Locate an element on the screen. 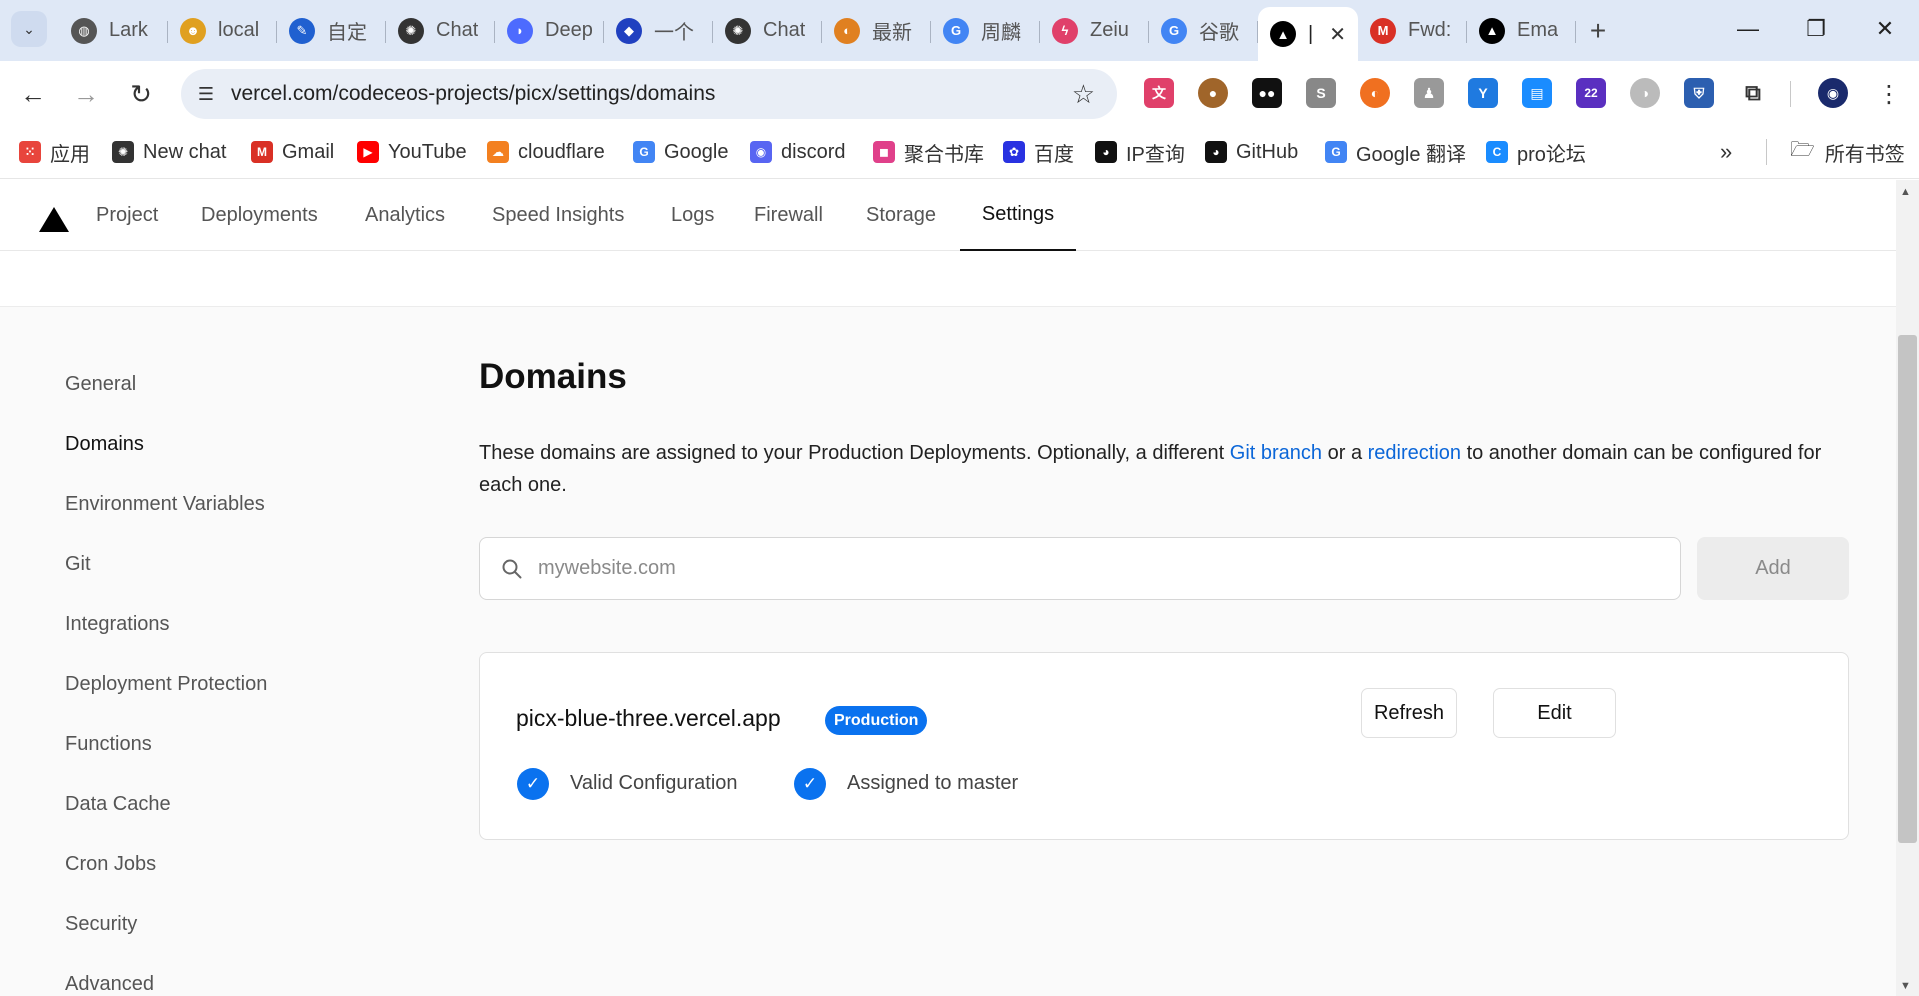  page-title: Domains is located at coordinates (553, 376).